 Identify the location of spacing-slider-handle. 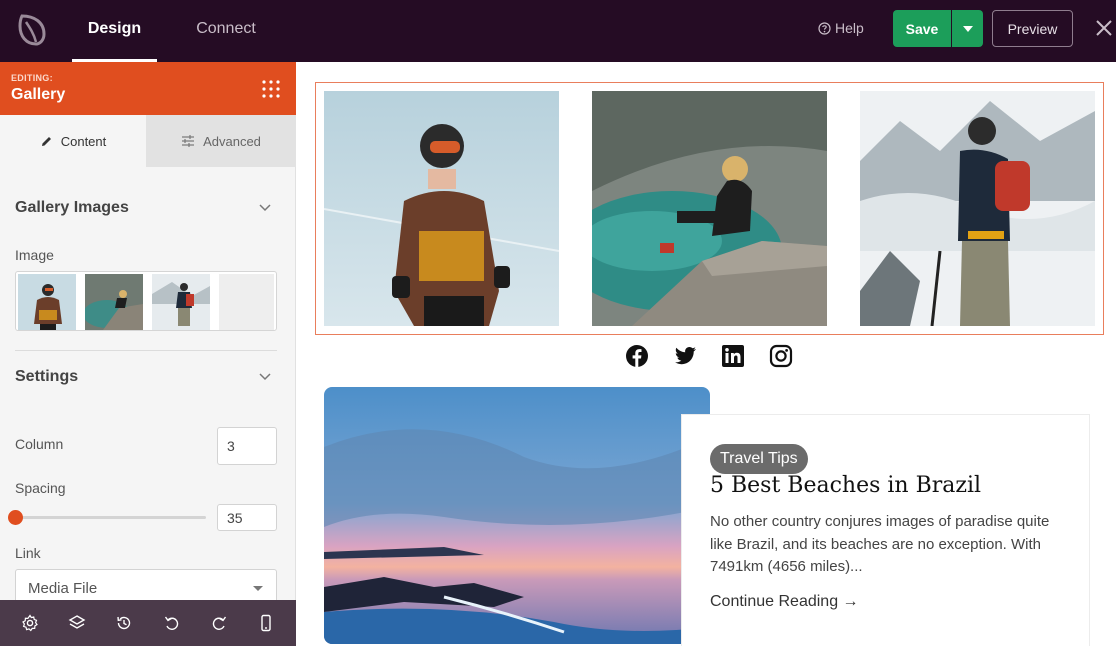
(15, 517).